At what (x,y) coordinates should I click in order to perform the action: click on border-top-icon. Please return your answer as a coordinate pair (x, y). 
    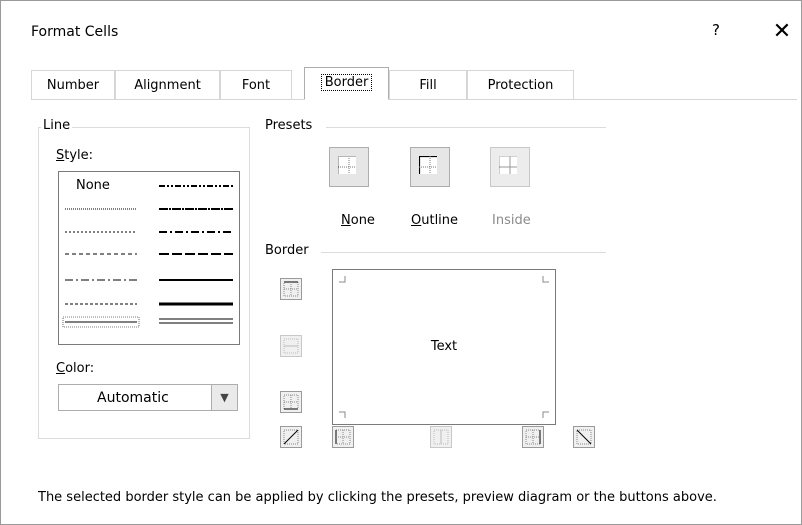
    Looking at the image, I should click on (291, 289).